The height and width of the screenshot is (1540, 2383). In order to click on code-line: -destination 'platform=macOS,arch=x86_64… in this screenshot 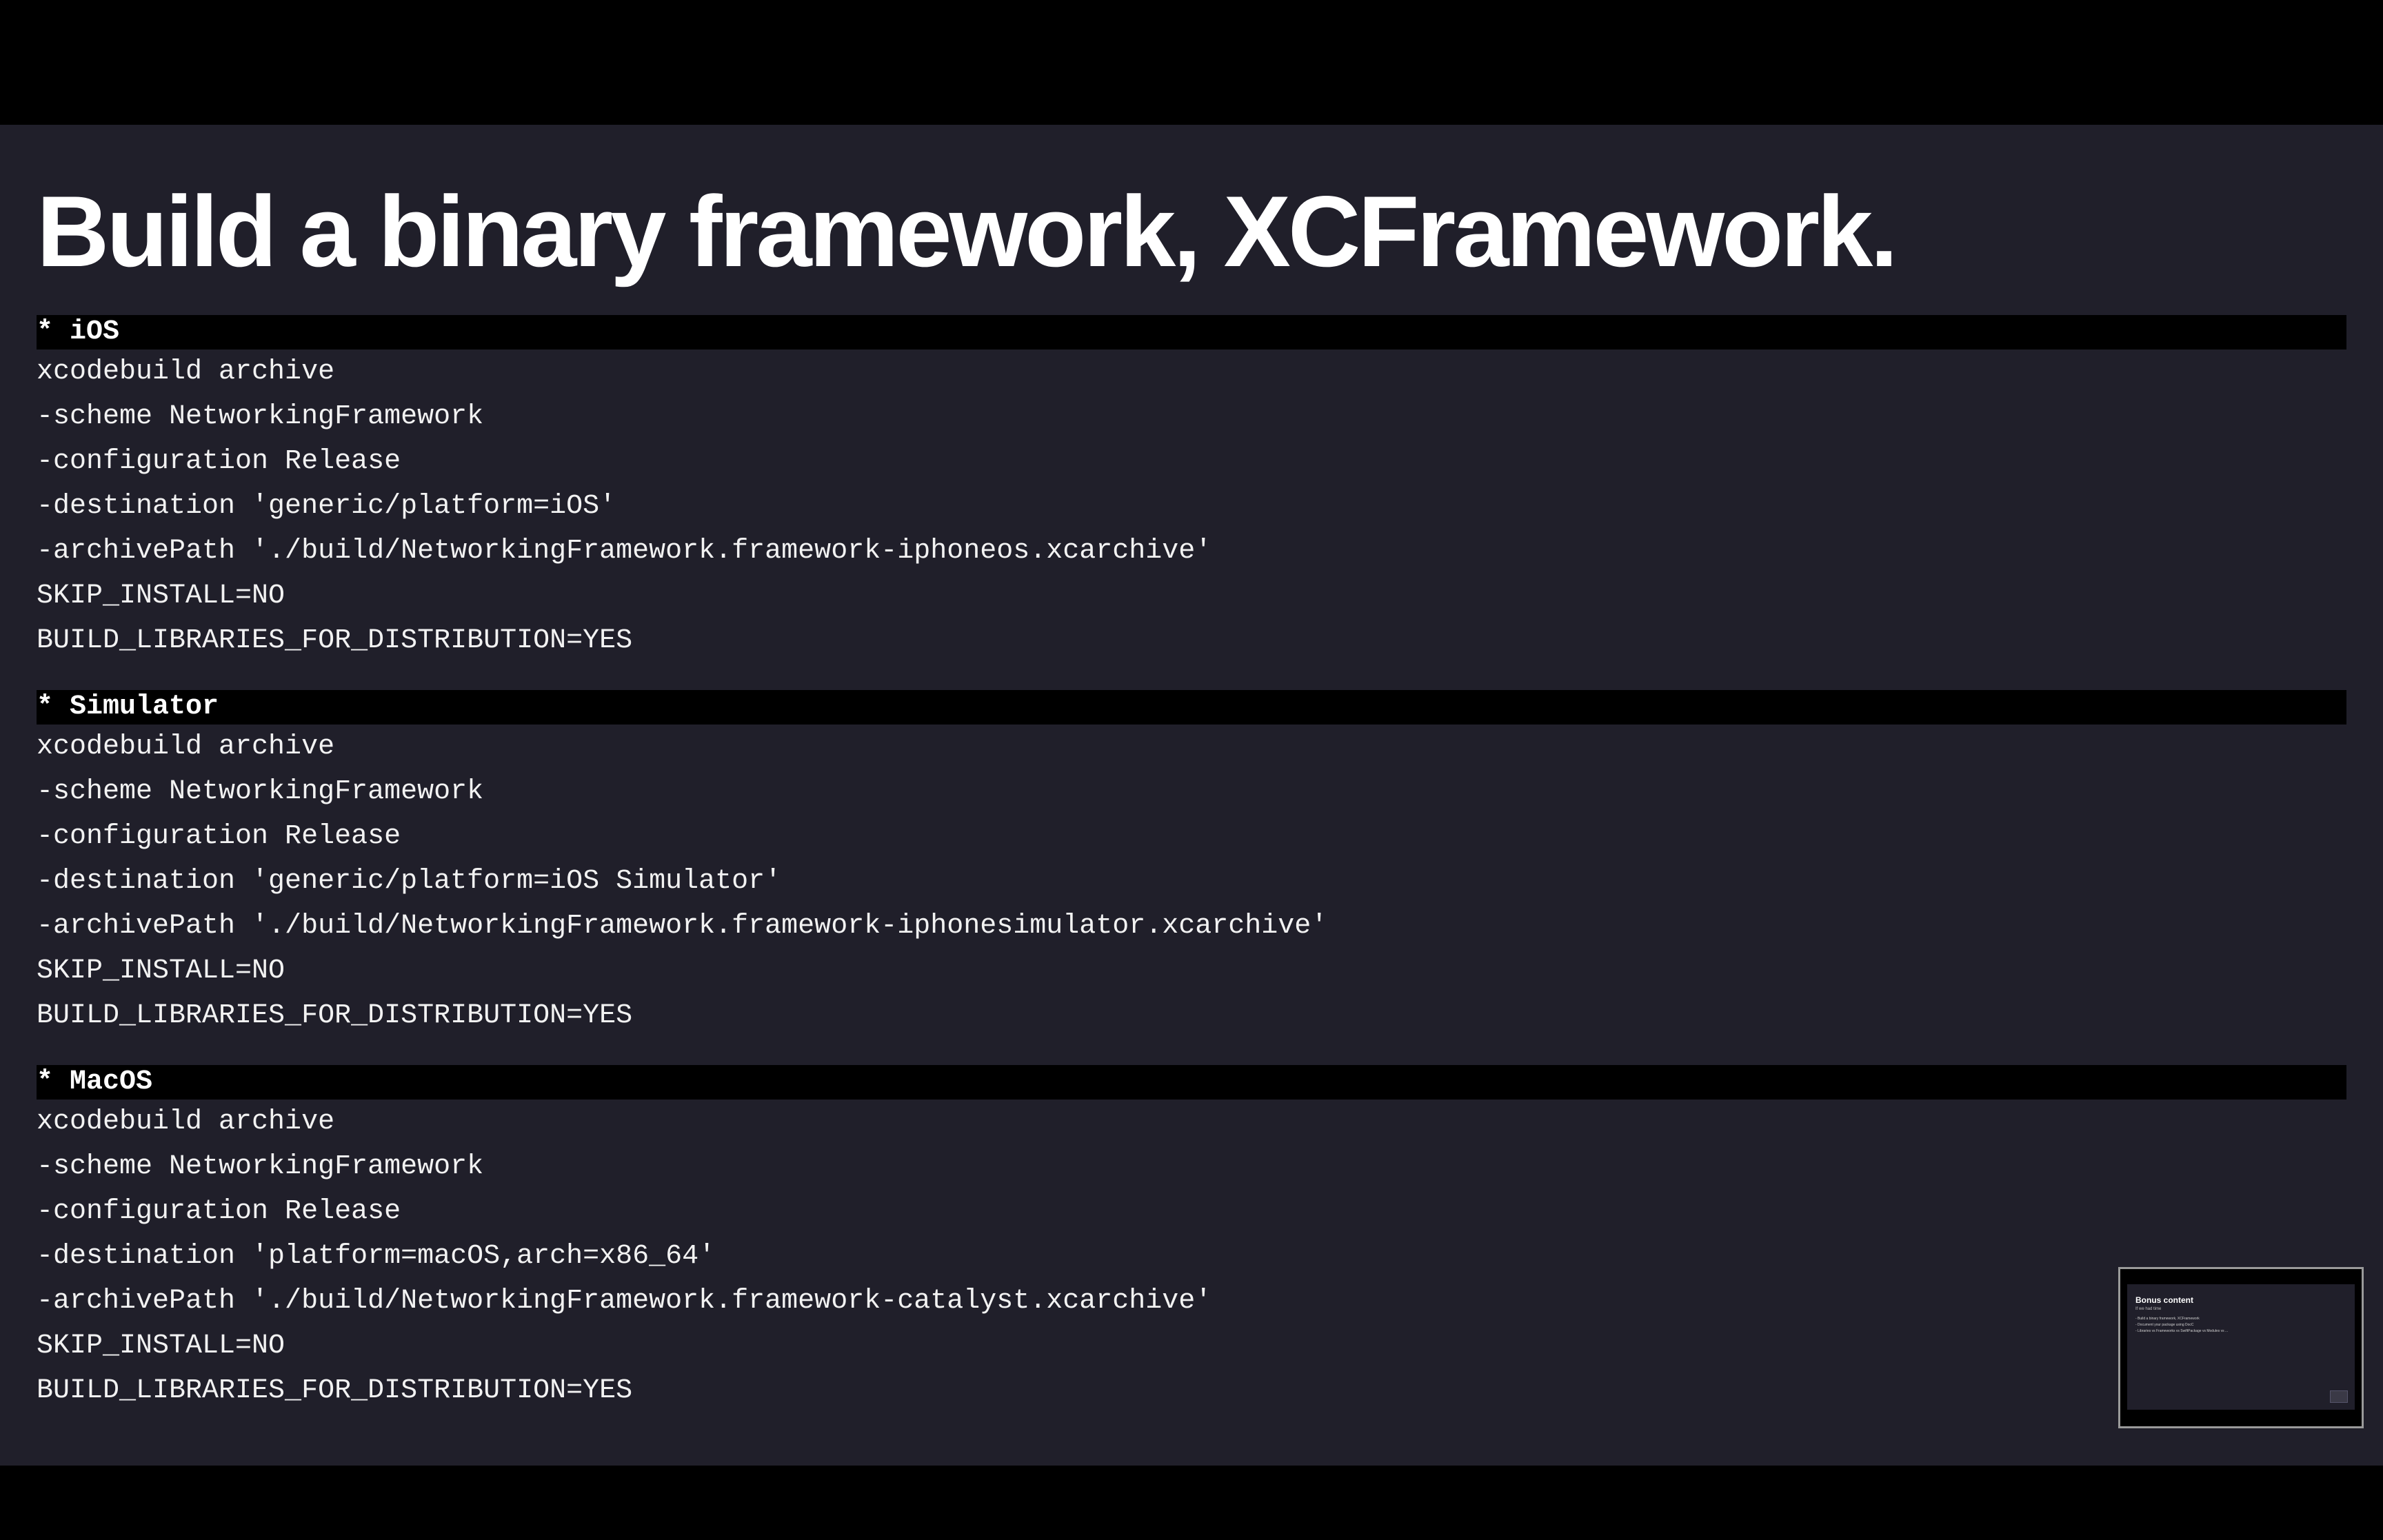, I will do `click(376, 1256)`.